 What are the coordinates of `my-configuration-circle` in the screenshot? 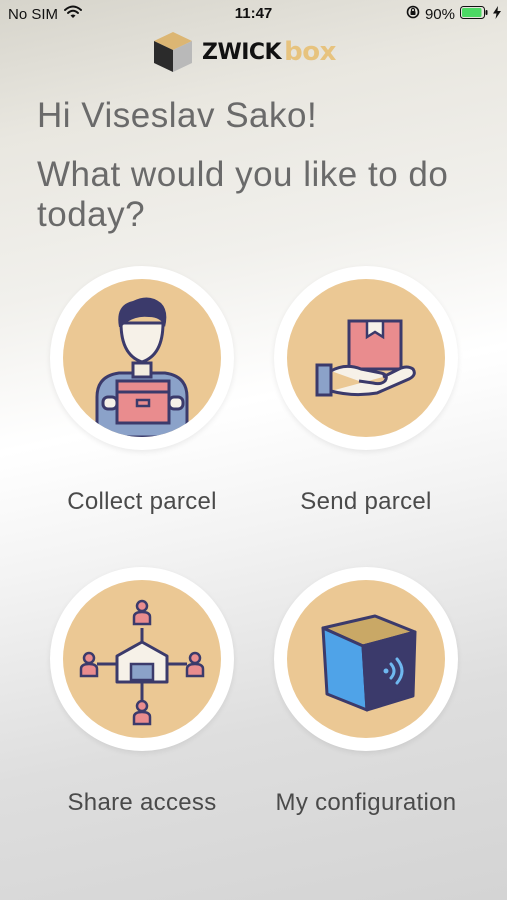 It's located at (366, 659).